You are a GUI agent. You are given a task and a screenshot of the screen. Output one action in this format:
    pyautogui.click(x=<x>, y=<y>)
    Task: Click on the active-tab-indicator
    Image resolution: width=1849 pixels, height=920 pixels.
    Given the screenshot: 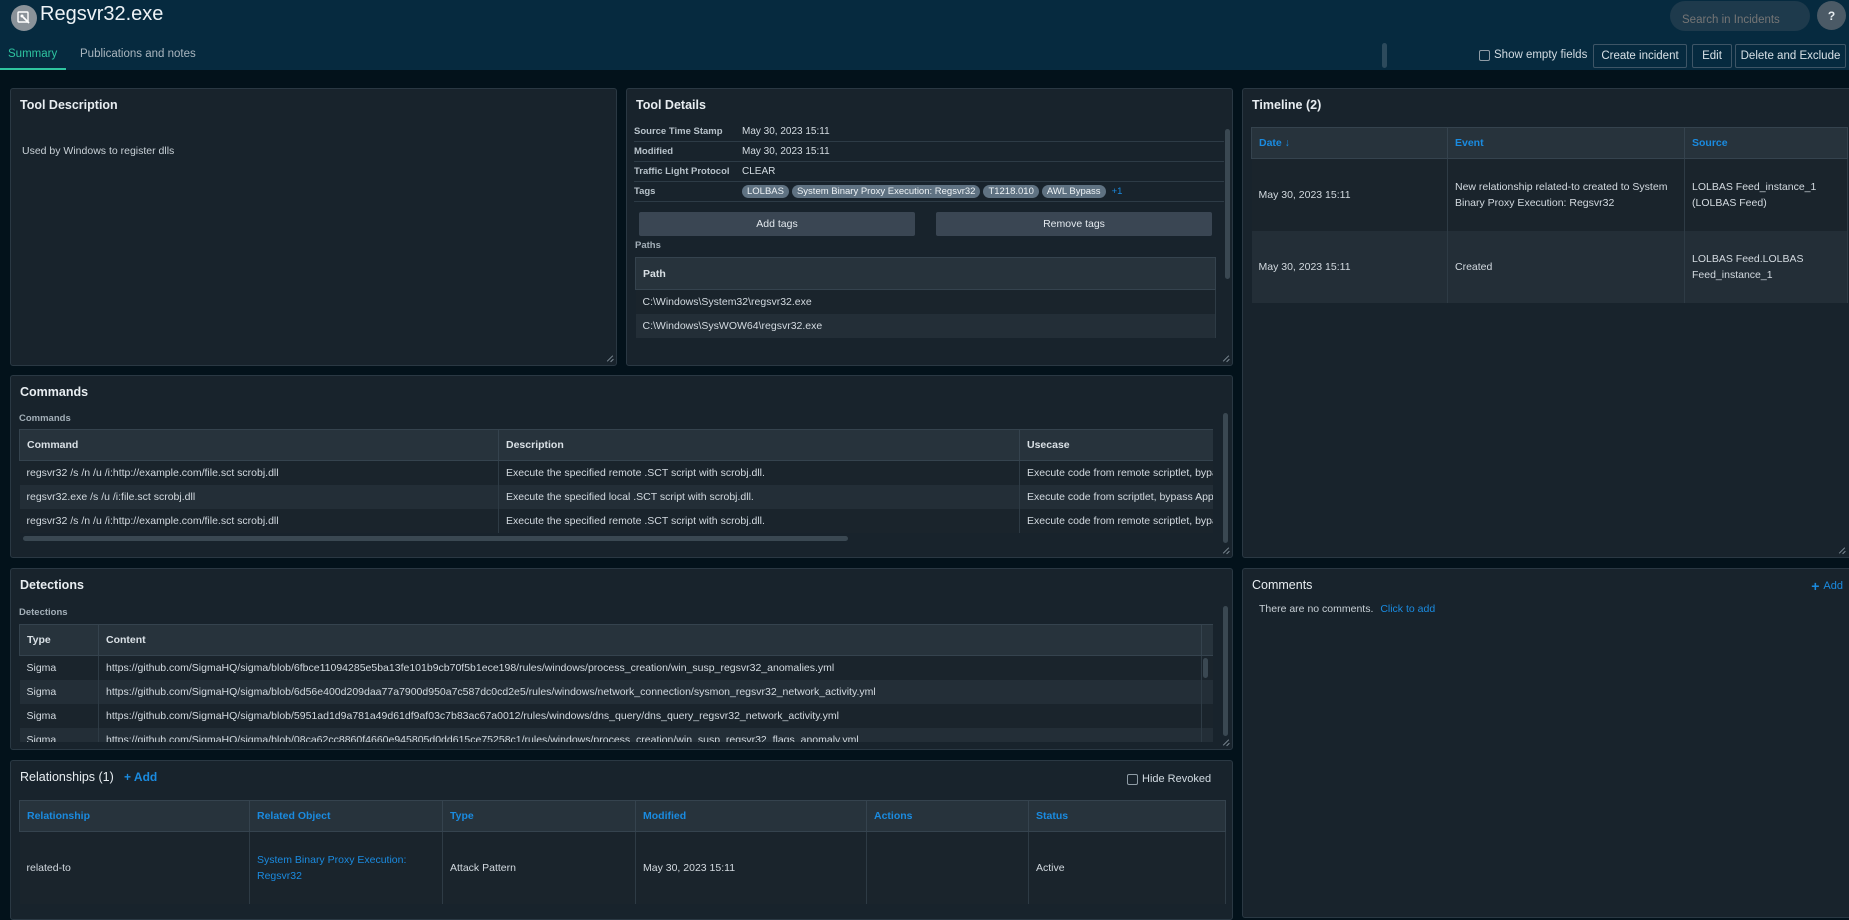 What is the action you would take?
    pyautogui.click(x=33, y=69)
    